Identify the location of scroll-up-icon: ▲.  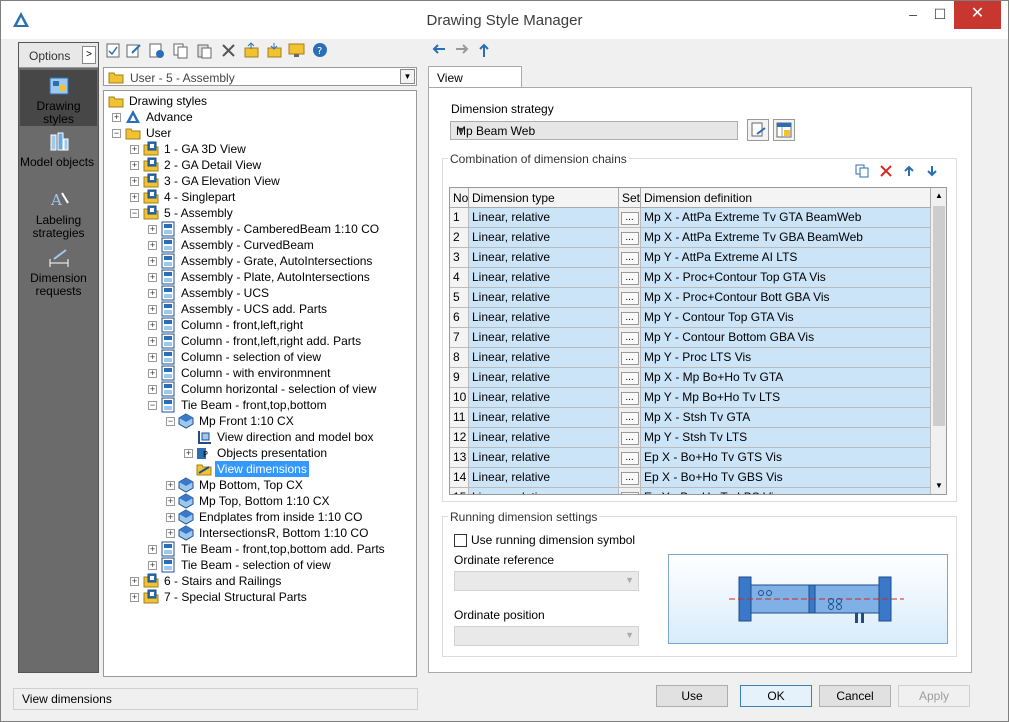
(939, 195).